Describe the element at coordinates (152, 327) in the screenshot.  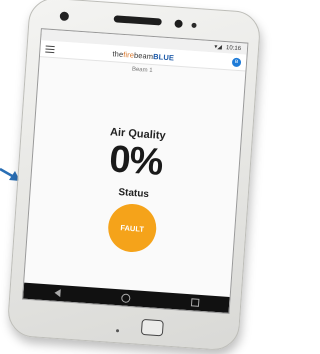
I see `fingerprint-home-button` at that location.